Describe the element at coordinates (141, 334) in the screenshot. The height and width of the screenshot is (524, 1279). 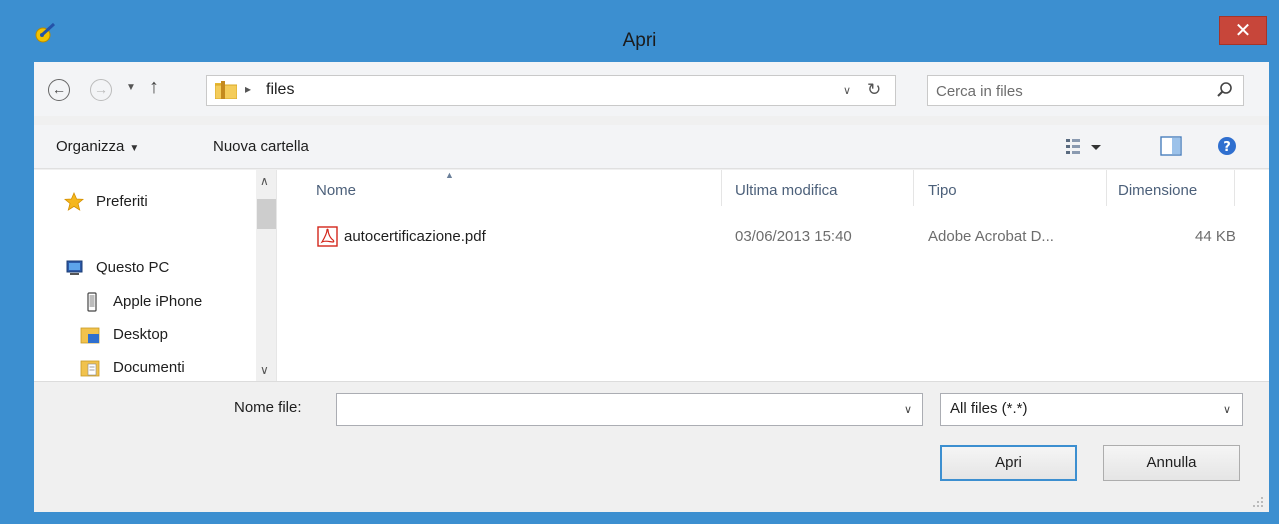
I see `nav-item-label: Desktop` at that location.